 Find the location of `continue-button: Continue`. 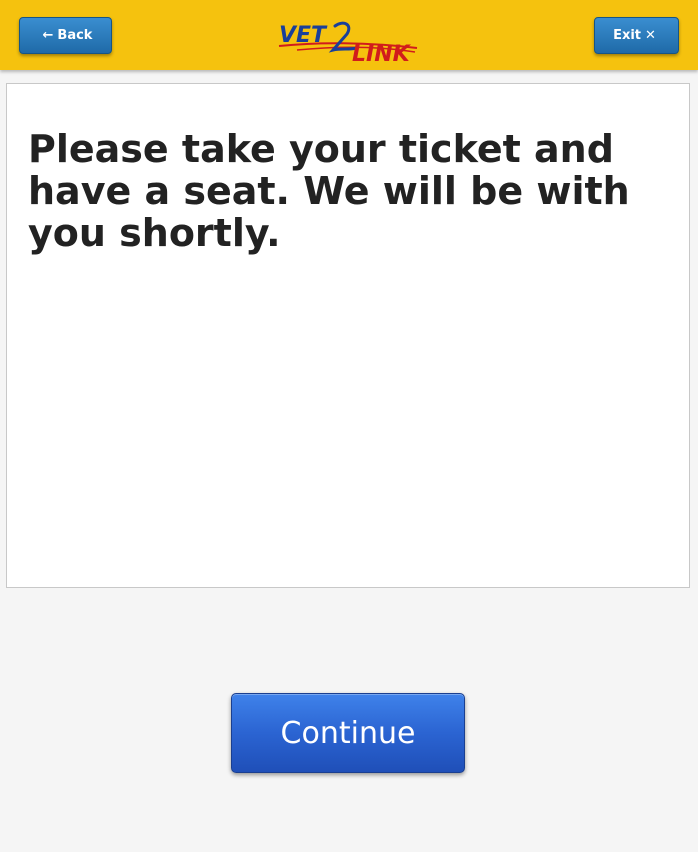

continue-button: Continue is located at coordinates (348, 733).